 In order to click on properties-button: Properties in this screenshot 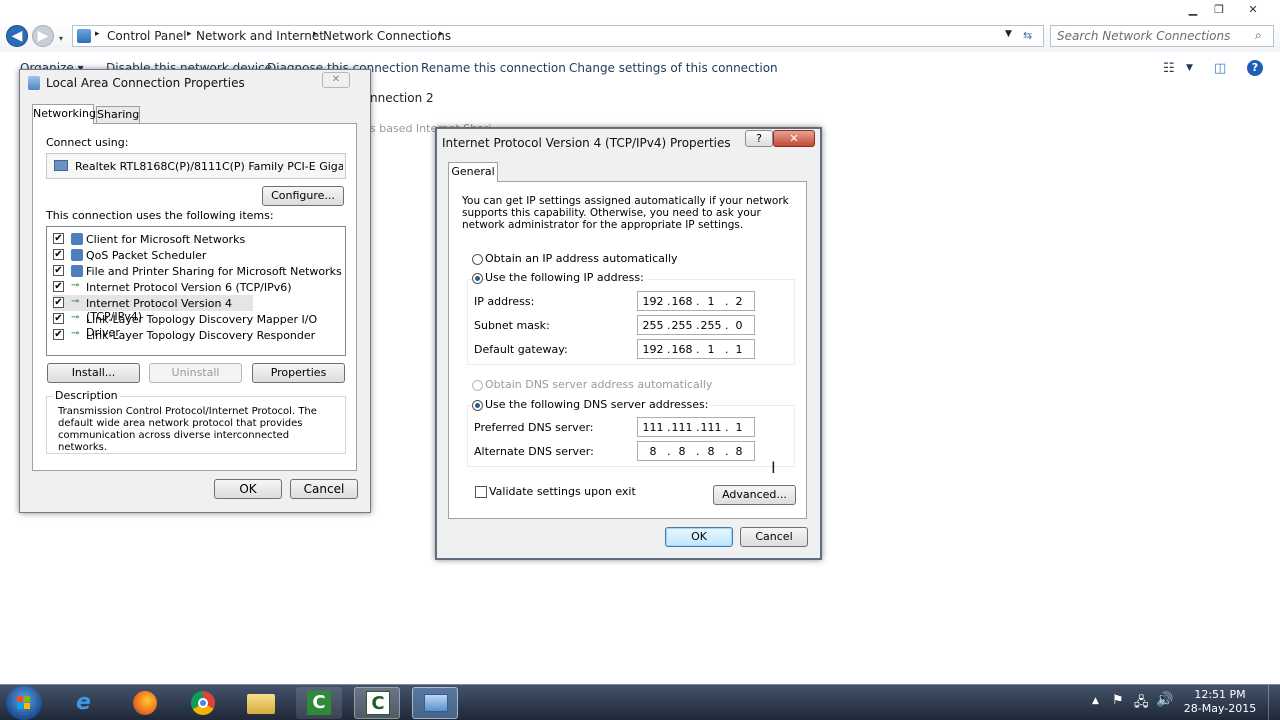, I will do `click(298, 373)`.